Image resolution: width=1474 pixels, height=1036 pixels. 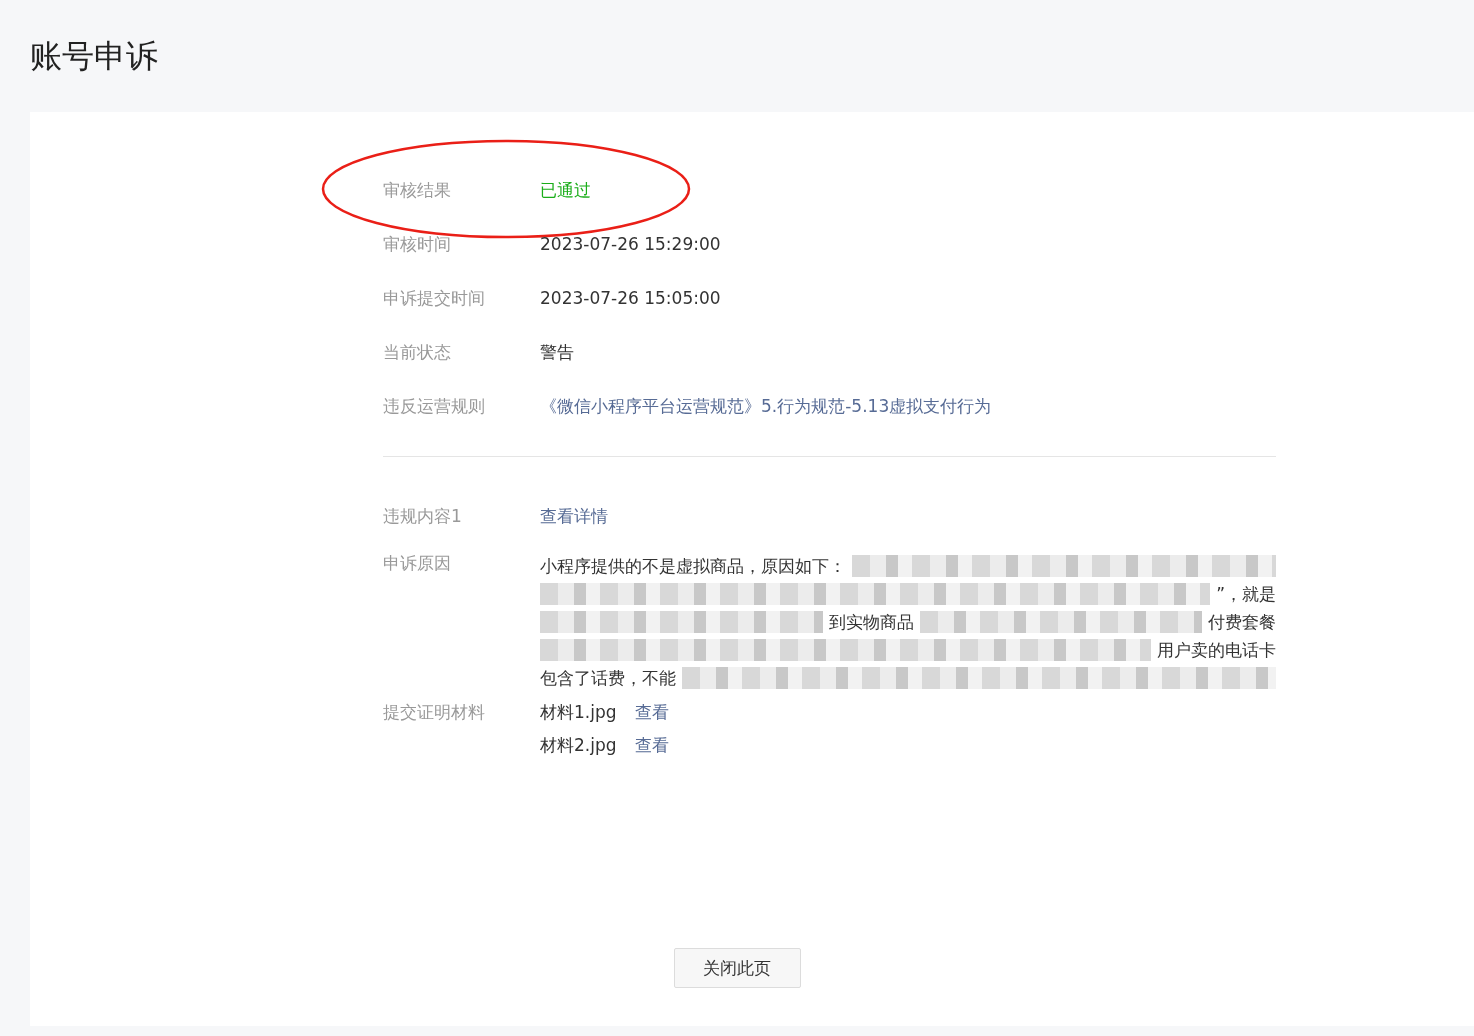 I want to click on file-name: 材料2.jpg, so click(x=578, y=745).